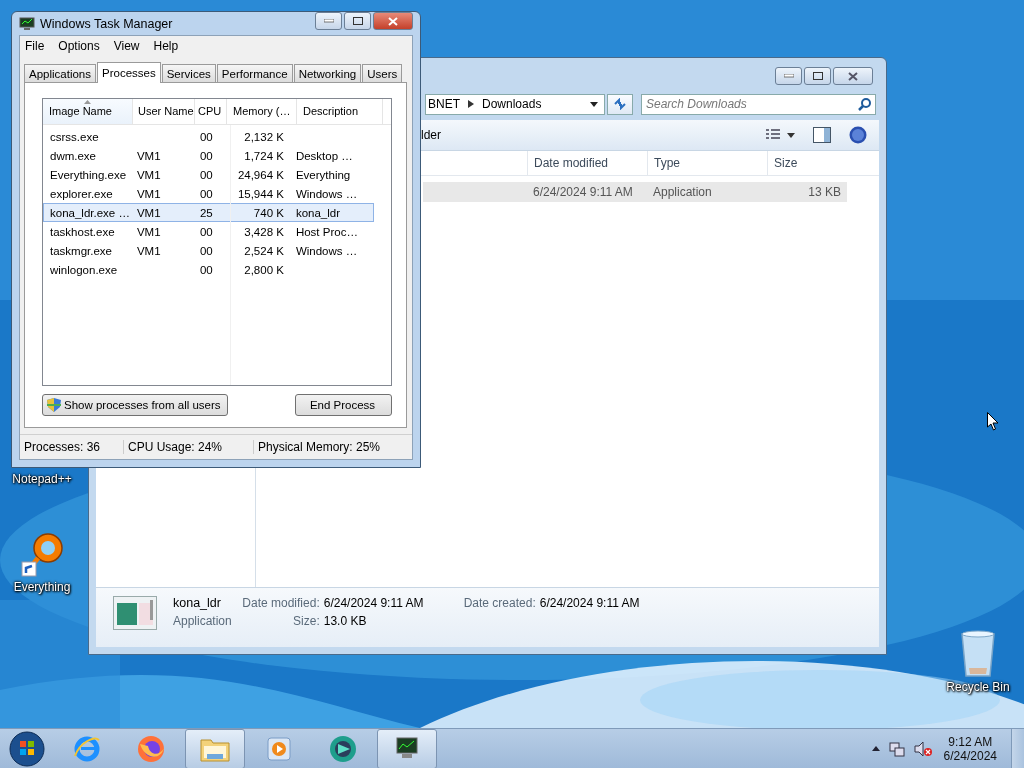 The height and width of the screenshot is (768, 1024). I want to click on table-cell-text: 740 K, so click(268, 212).